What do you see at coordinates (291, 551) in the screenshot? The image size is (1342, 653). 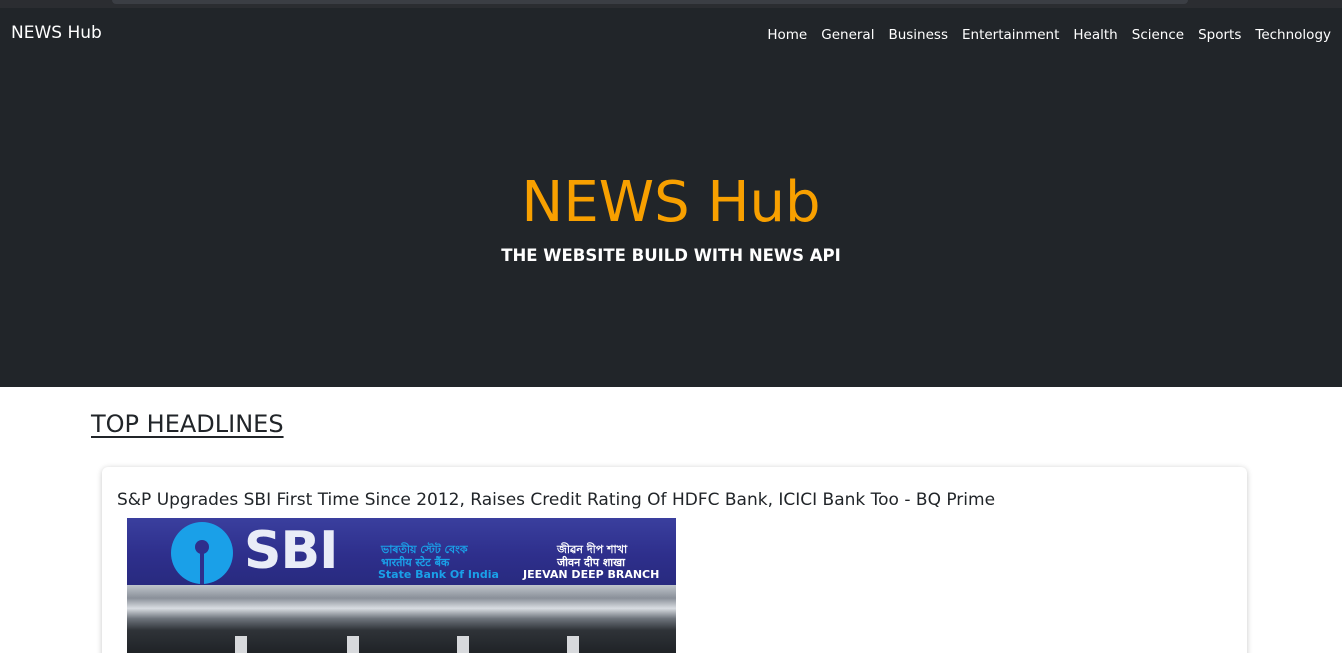 I see `sbi-logo-text: SBI` at bounding box center [291, 551].